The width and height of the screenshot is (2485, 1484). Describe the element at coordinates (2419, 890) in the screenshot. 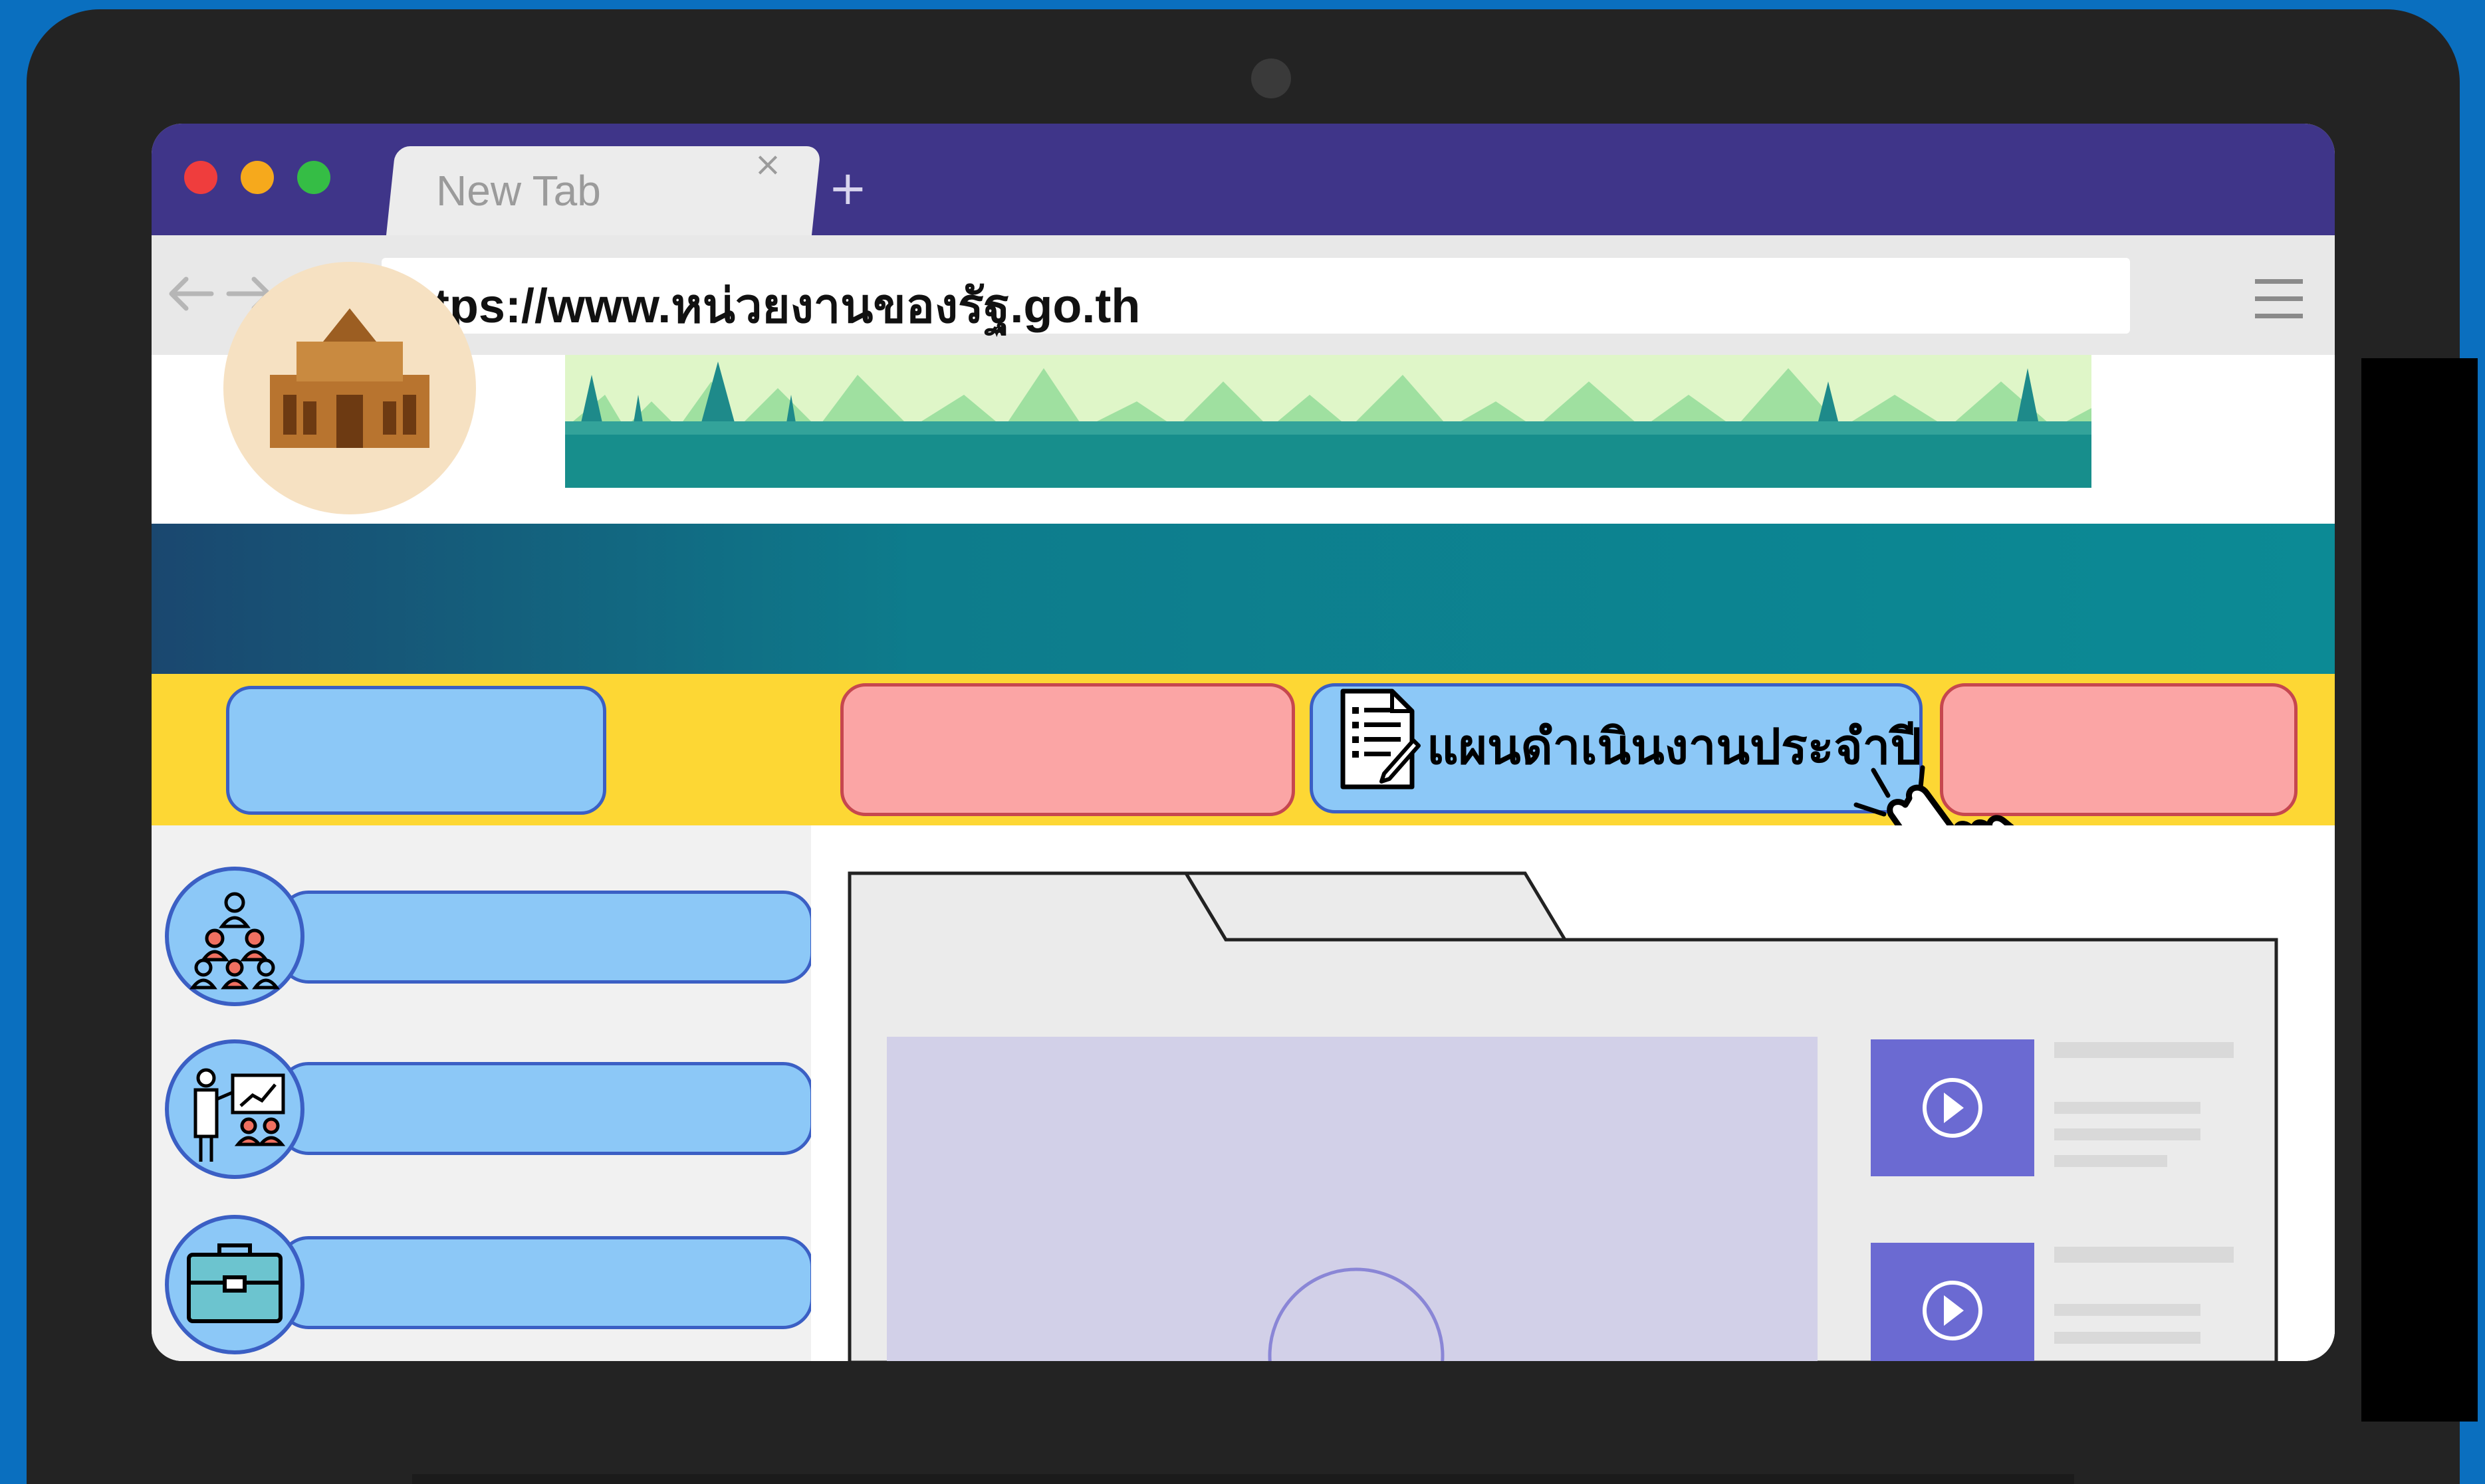

I see `laptop-side-panel` at that location.